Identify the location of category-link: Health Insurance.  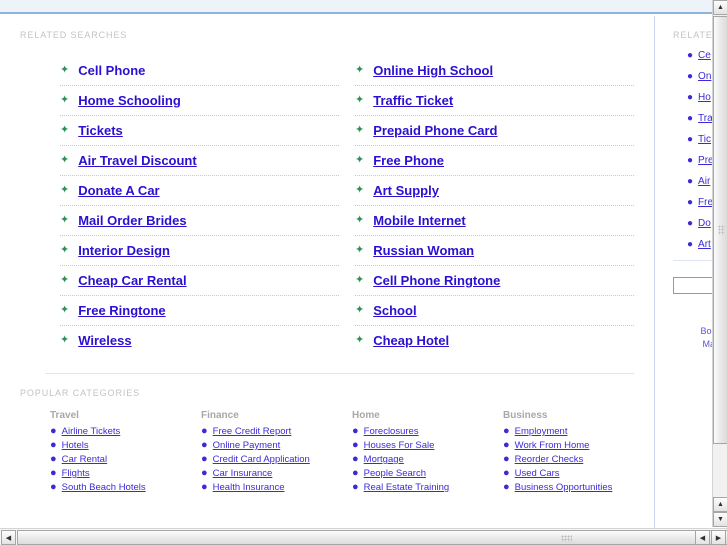
(249, 487).